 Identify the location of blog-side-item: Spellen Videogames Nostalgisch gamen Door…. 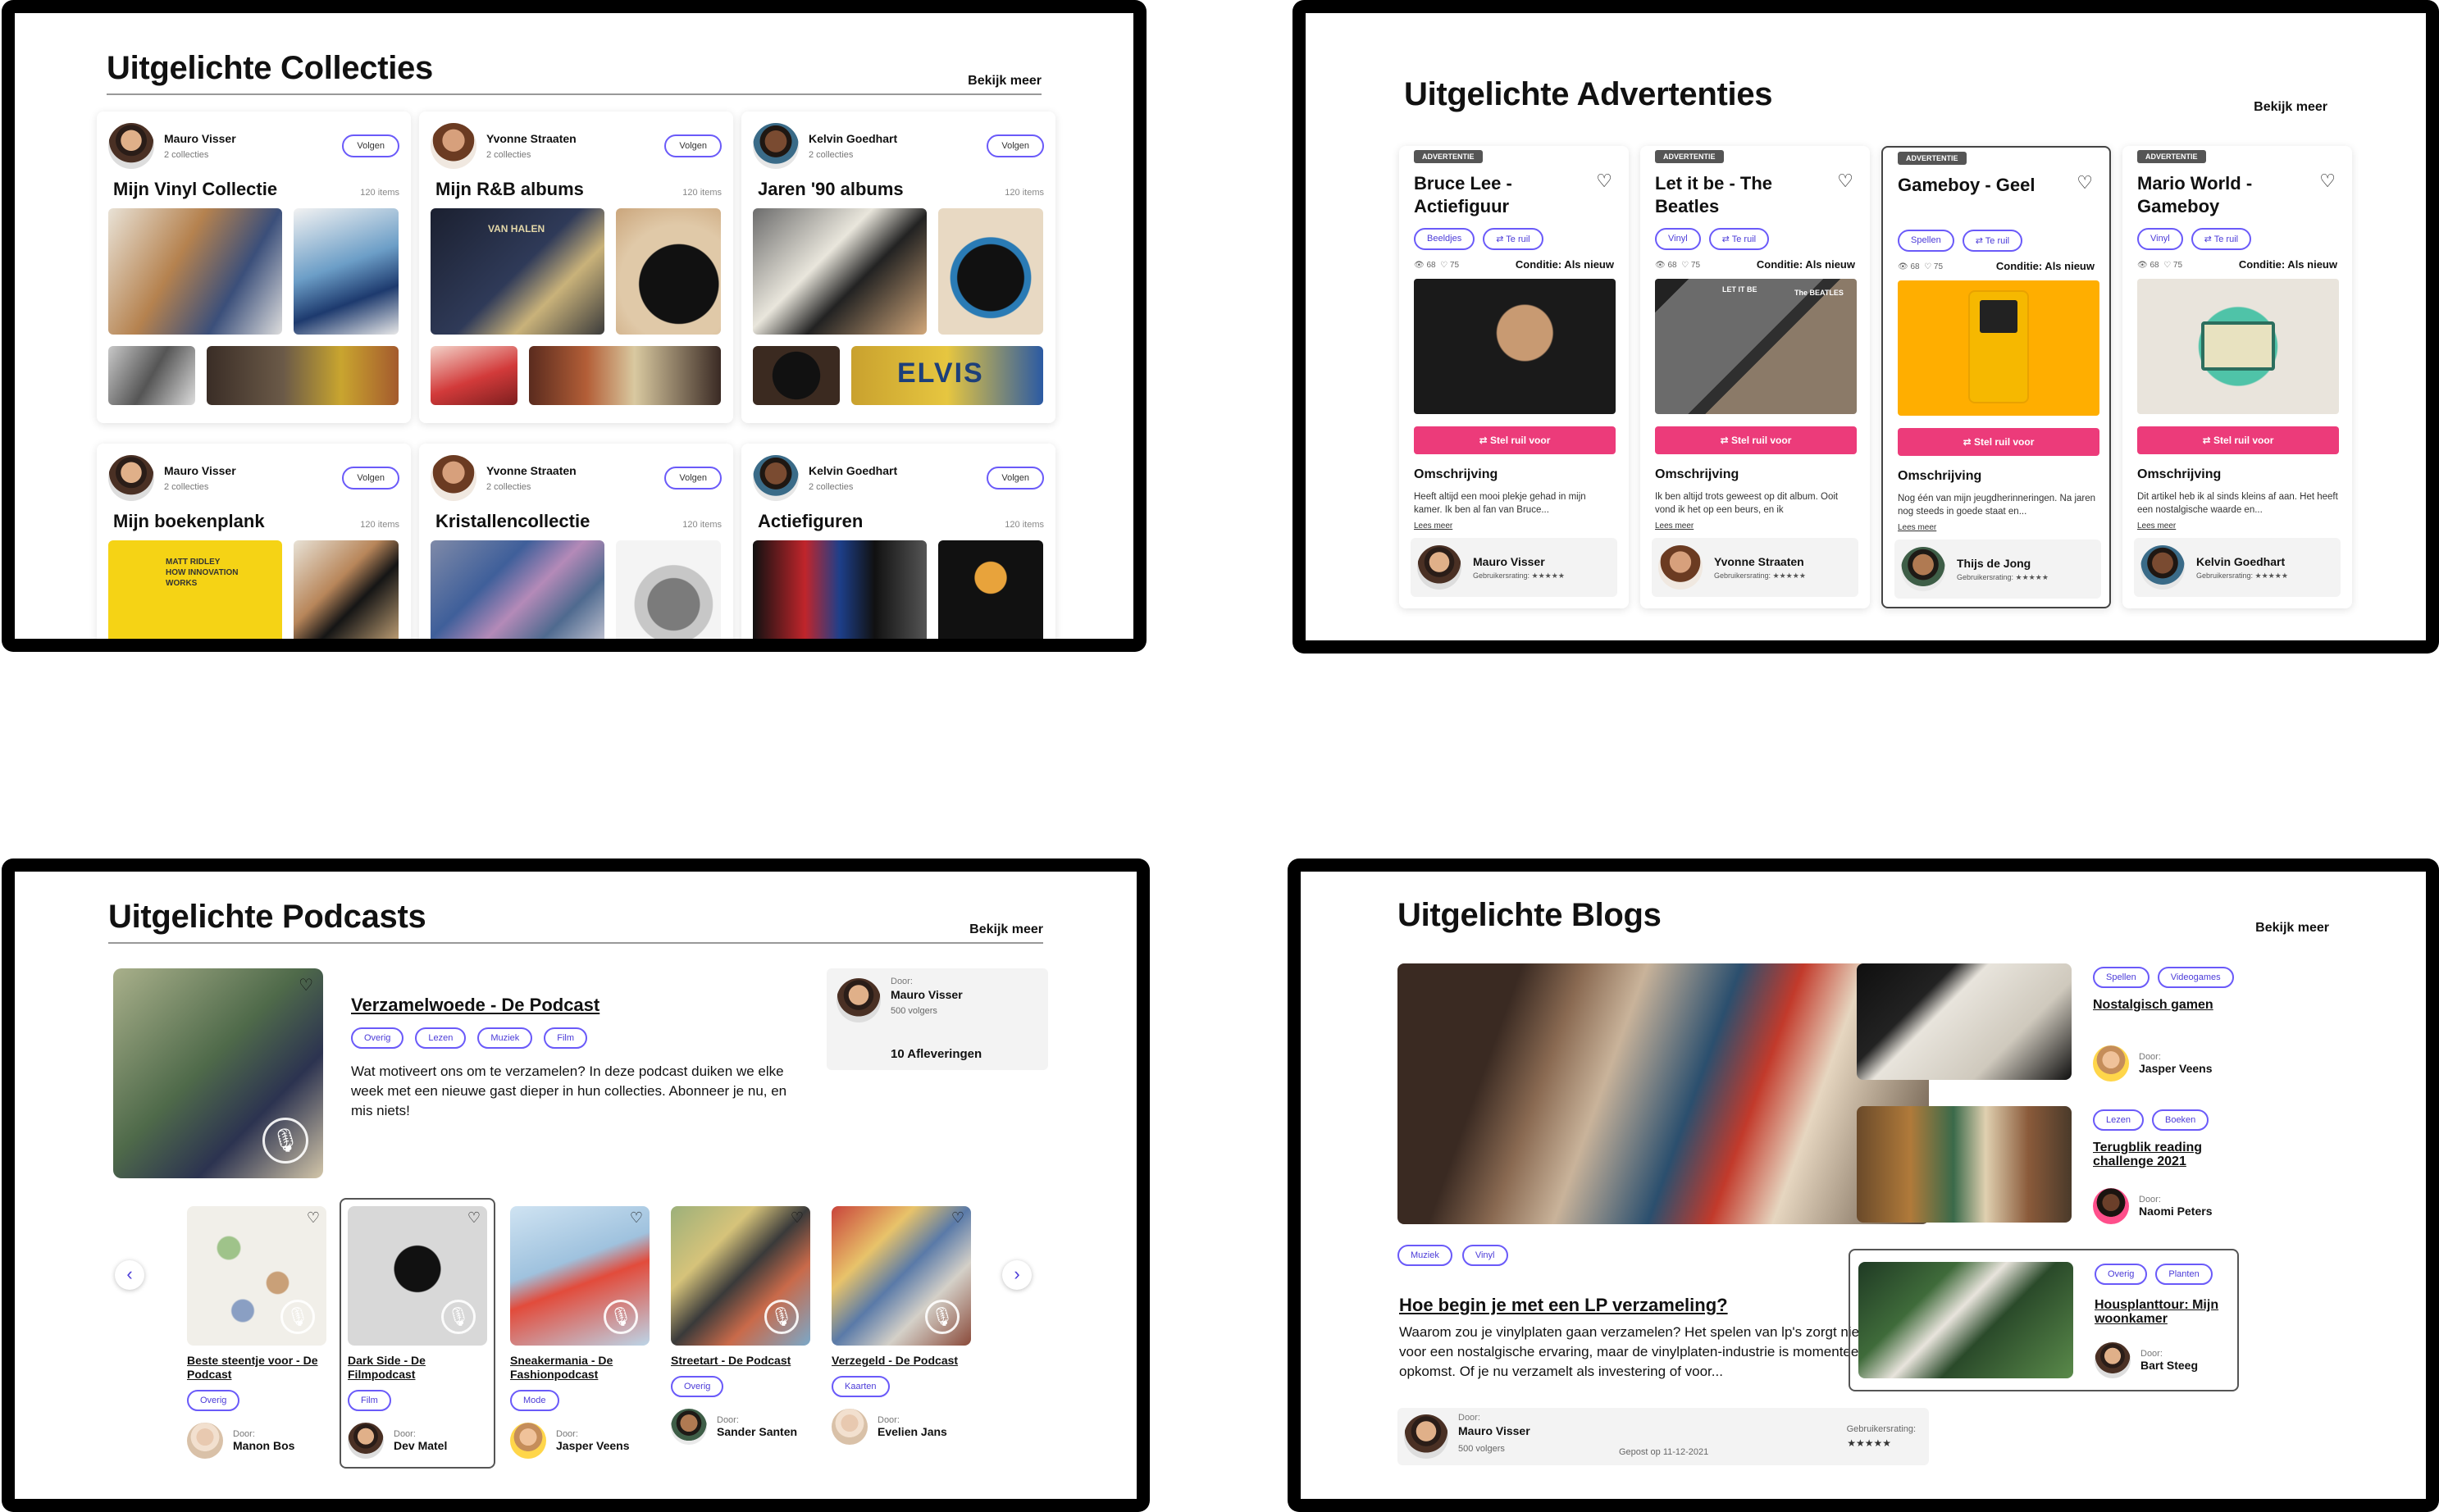
(2045, 1024).